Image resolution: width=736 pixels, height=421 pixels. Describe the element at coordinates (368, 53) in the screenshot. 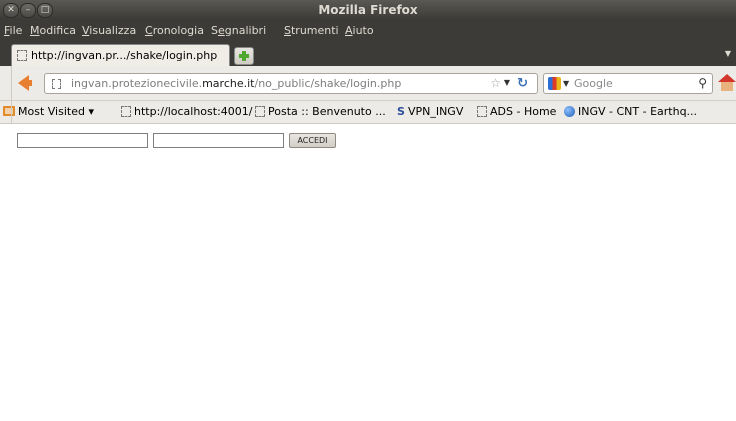

I see `tab-strip: http://ingvan.pr.../shake/login.php ▼` at that location.